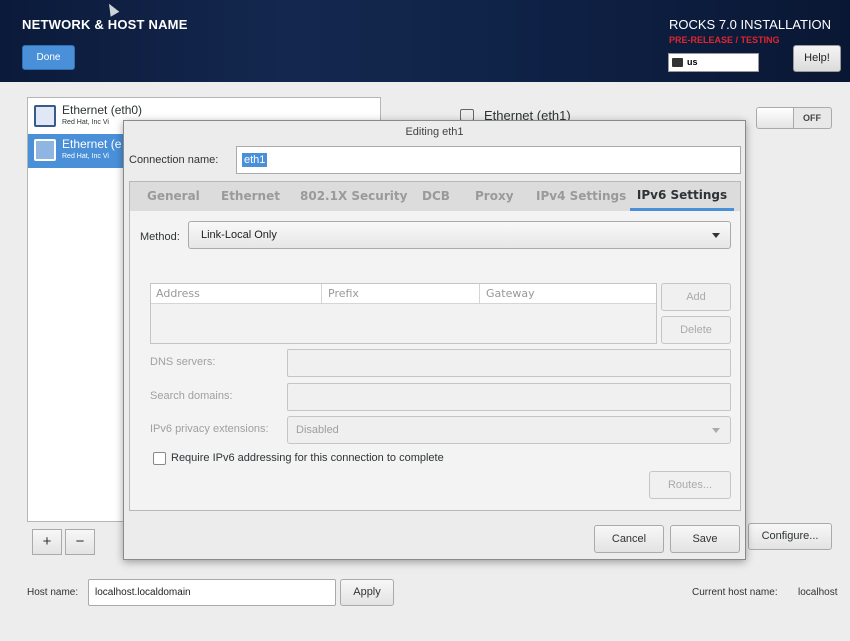 The image size is (850, 641). Describe the element at coordinates (817, 58) in the screenshot. I see `help-button: Help!` at that location.